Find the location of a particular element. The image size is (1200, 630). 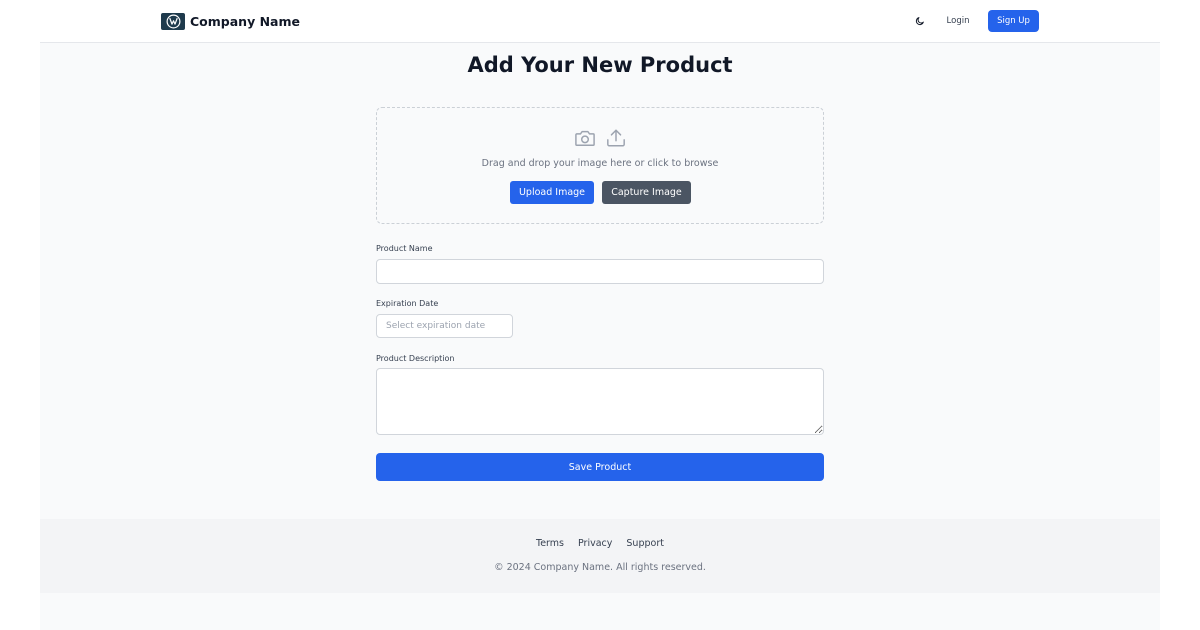

brand: Company Name is located at coordinates (230, 21).